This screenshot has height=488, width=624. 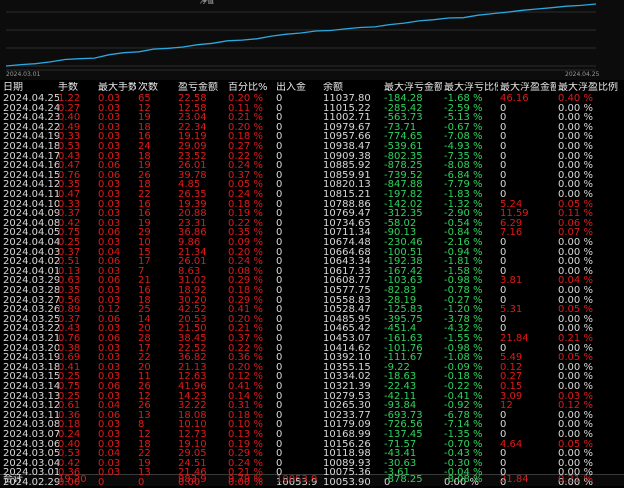 I want to click on cell-lots: 0.75, so click(x=69, y=387).